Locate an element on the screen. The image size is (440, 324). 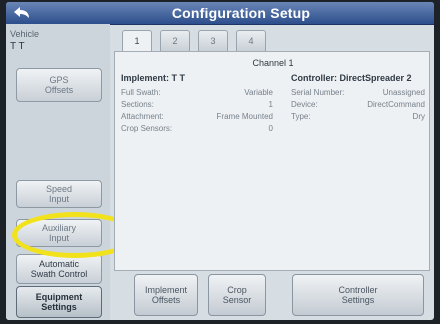
controller-settings-label: Controller Settings is located at coordinates (358, 295).